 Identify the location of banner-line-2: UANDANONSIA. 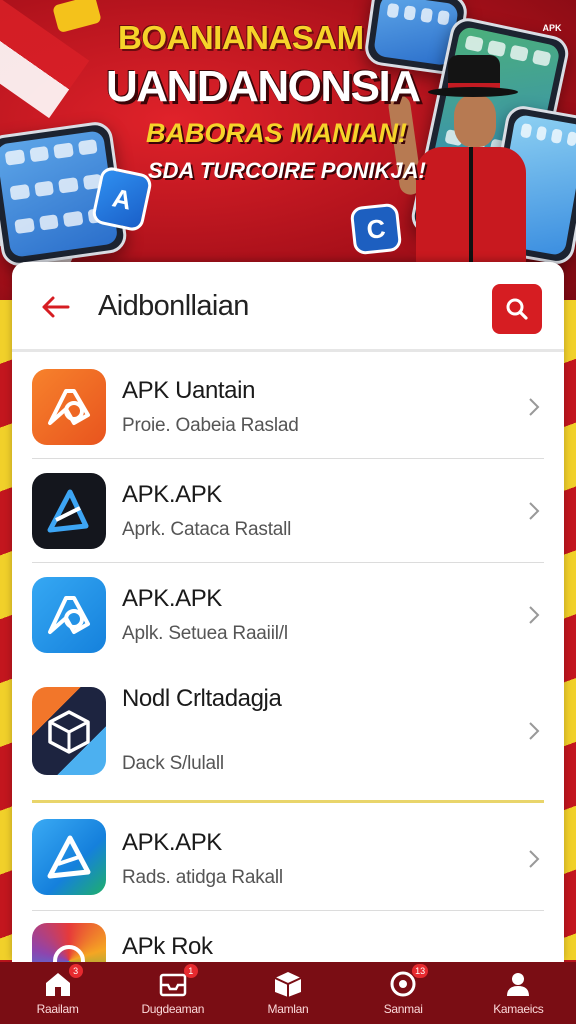
(263, 86).